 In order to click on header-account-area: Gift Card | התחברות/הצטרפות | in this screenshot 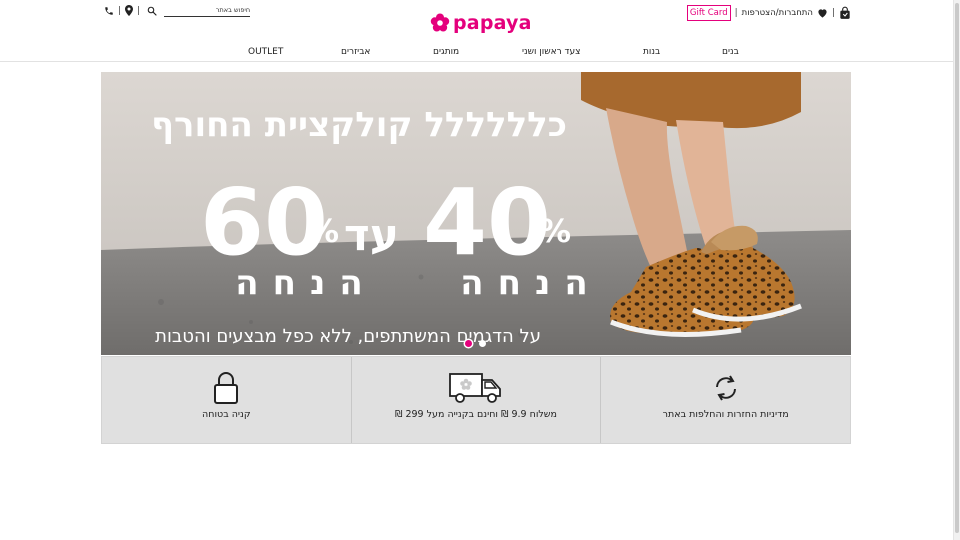, I will do `click(768, 13)`.